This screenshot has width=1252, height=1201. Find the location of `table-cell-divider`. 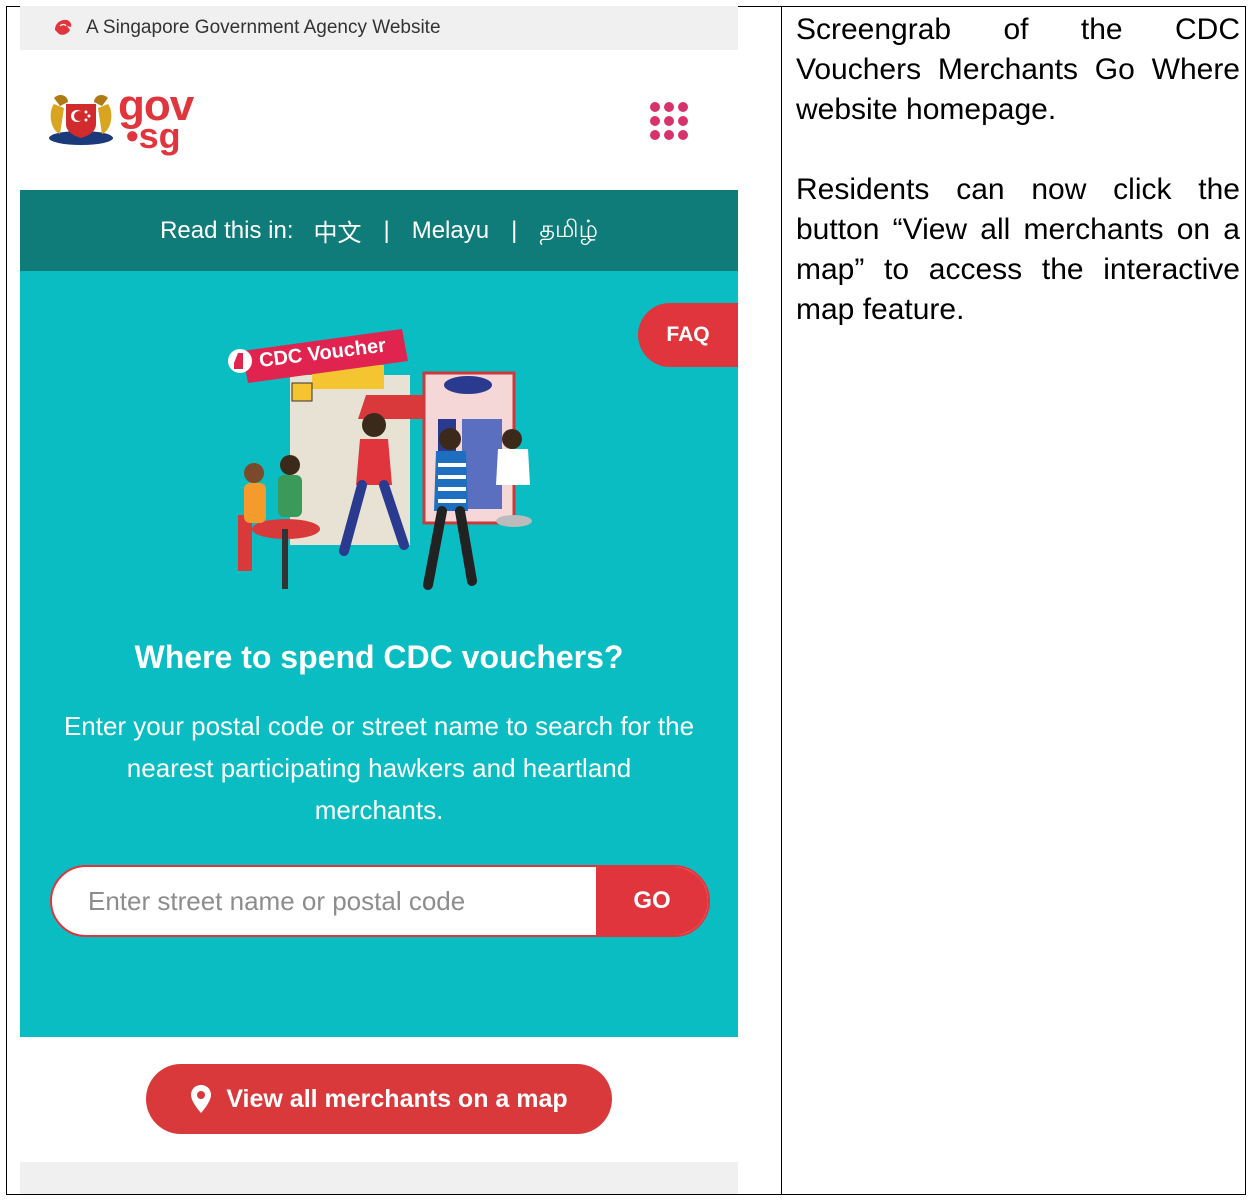

table-cell-divider is located at coordinates (781, 600).